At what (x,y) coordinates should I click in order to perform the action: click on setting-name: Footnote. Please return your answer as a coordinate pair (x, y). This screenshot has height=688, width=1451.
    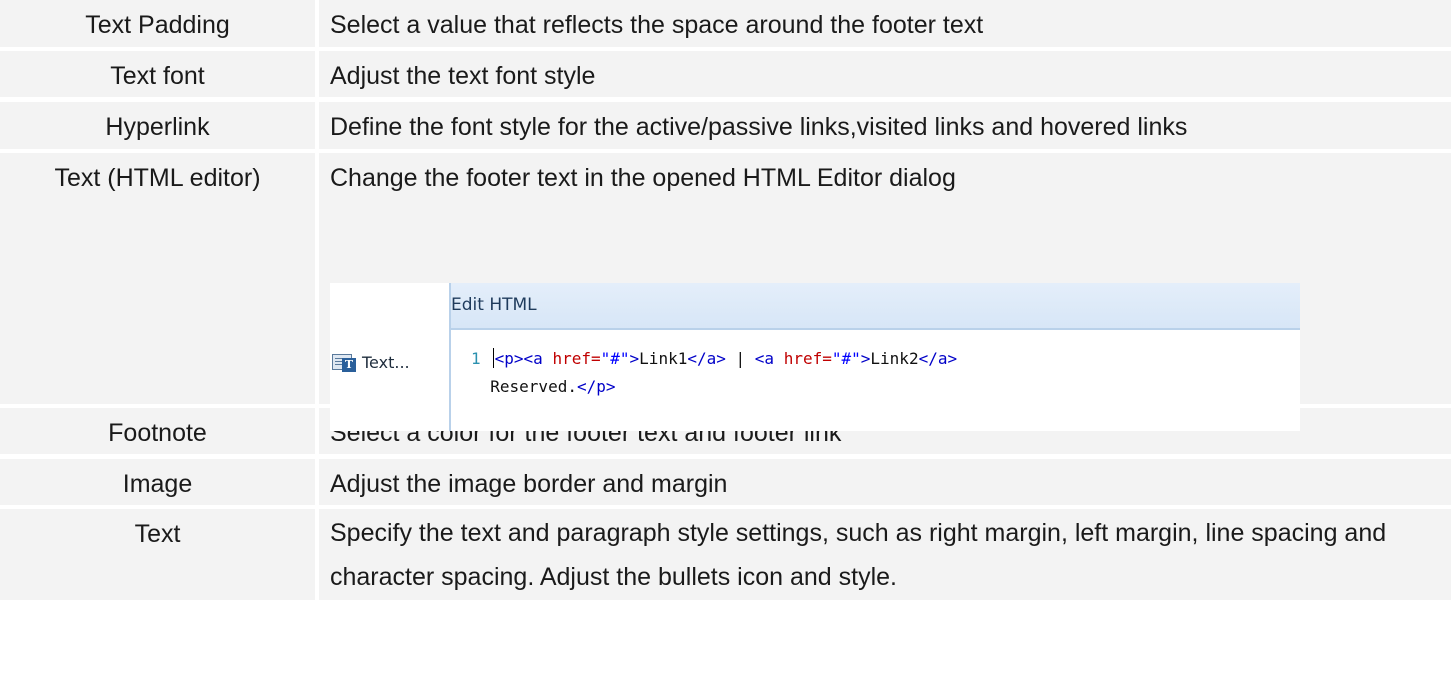
    Looking at the image, I should click on (157, 431).